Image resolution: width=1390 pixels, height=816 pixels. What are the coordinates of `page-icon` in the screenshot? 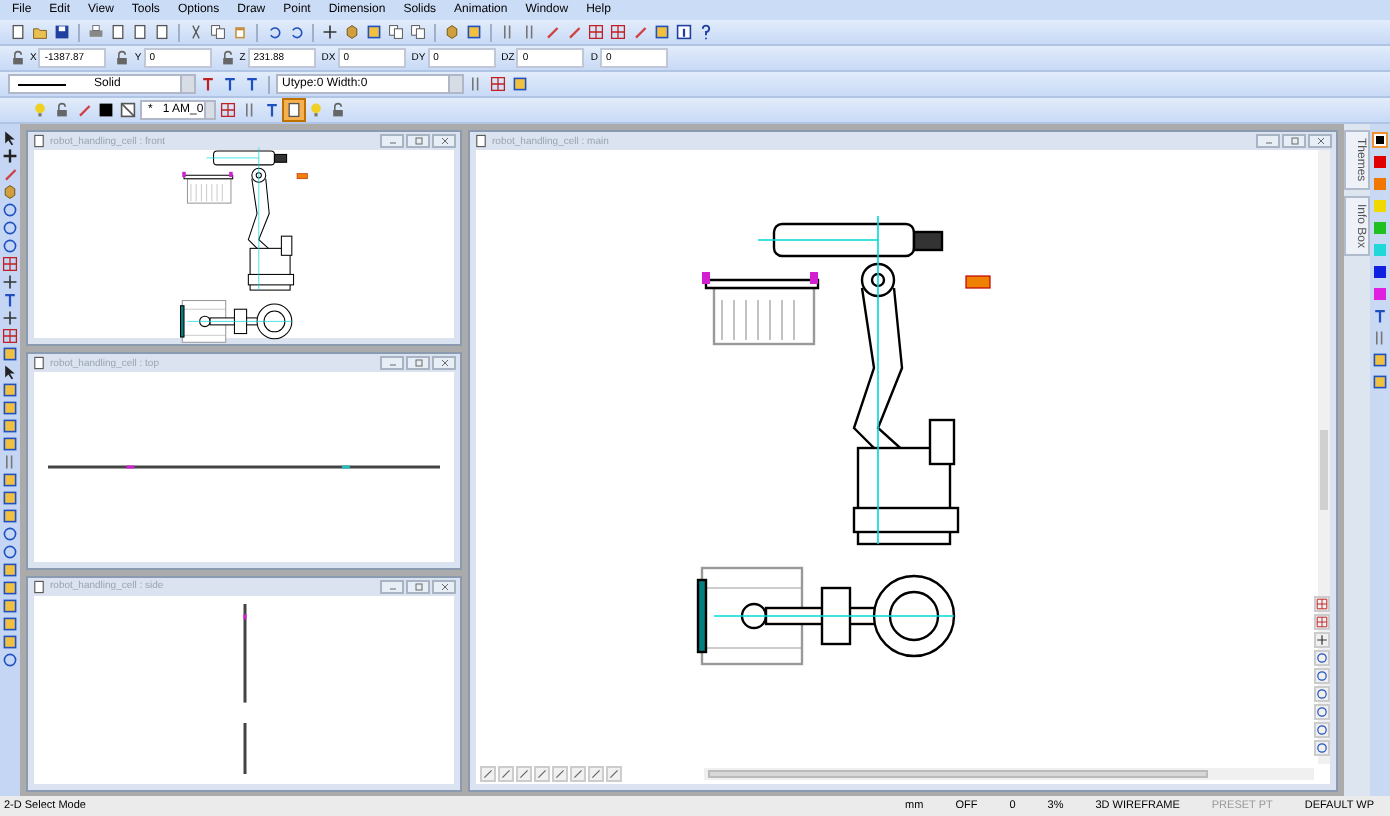 It's located at (294, 110).